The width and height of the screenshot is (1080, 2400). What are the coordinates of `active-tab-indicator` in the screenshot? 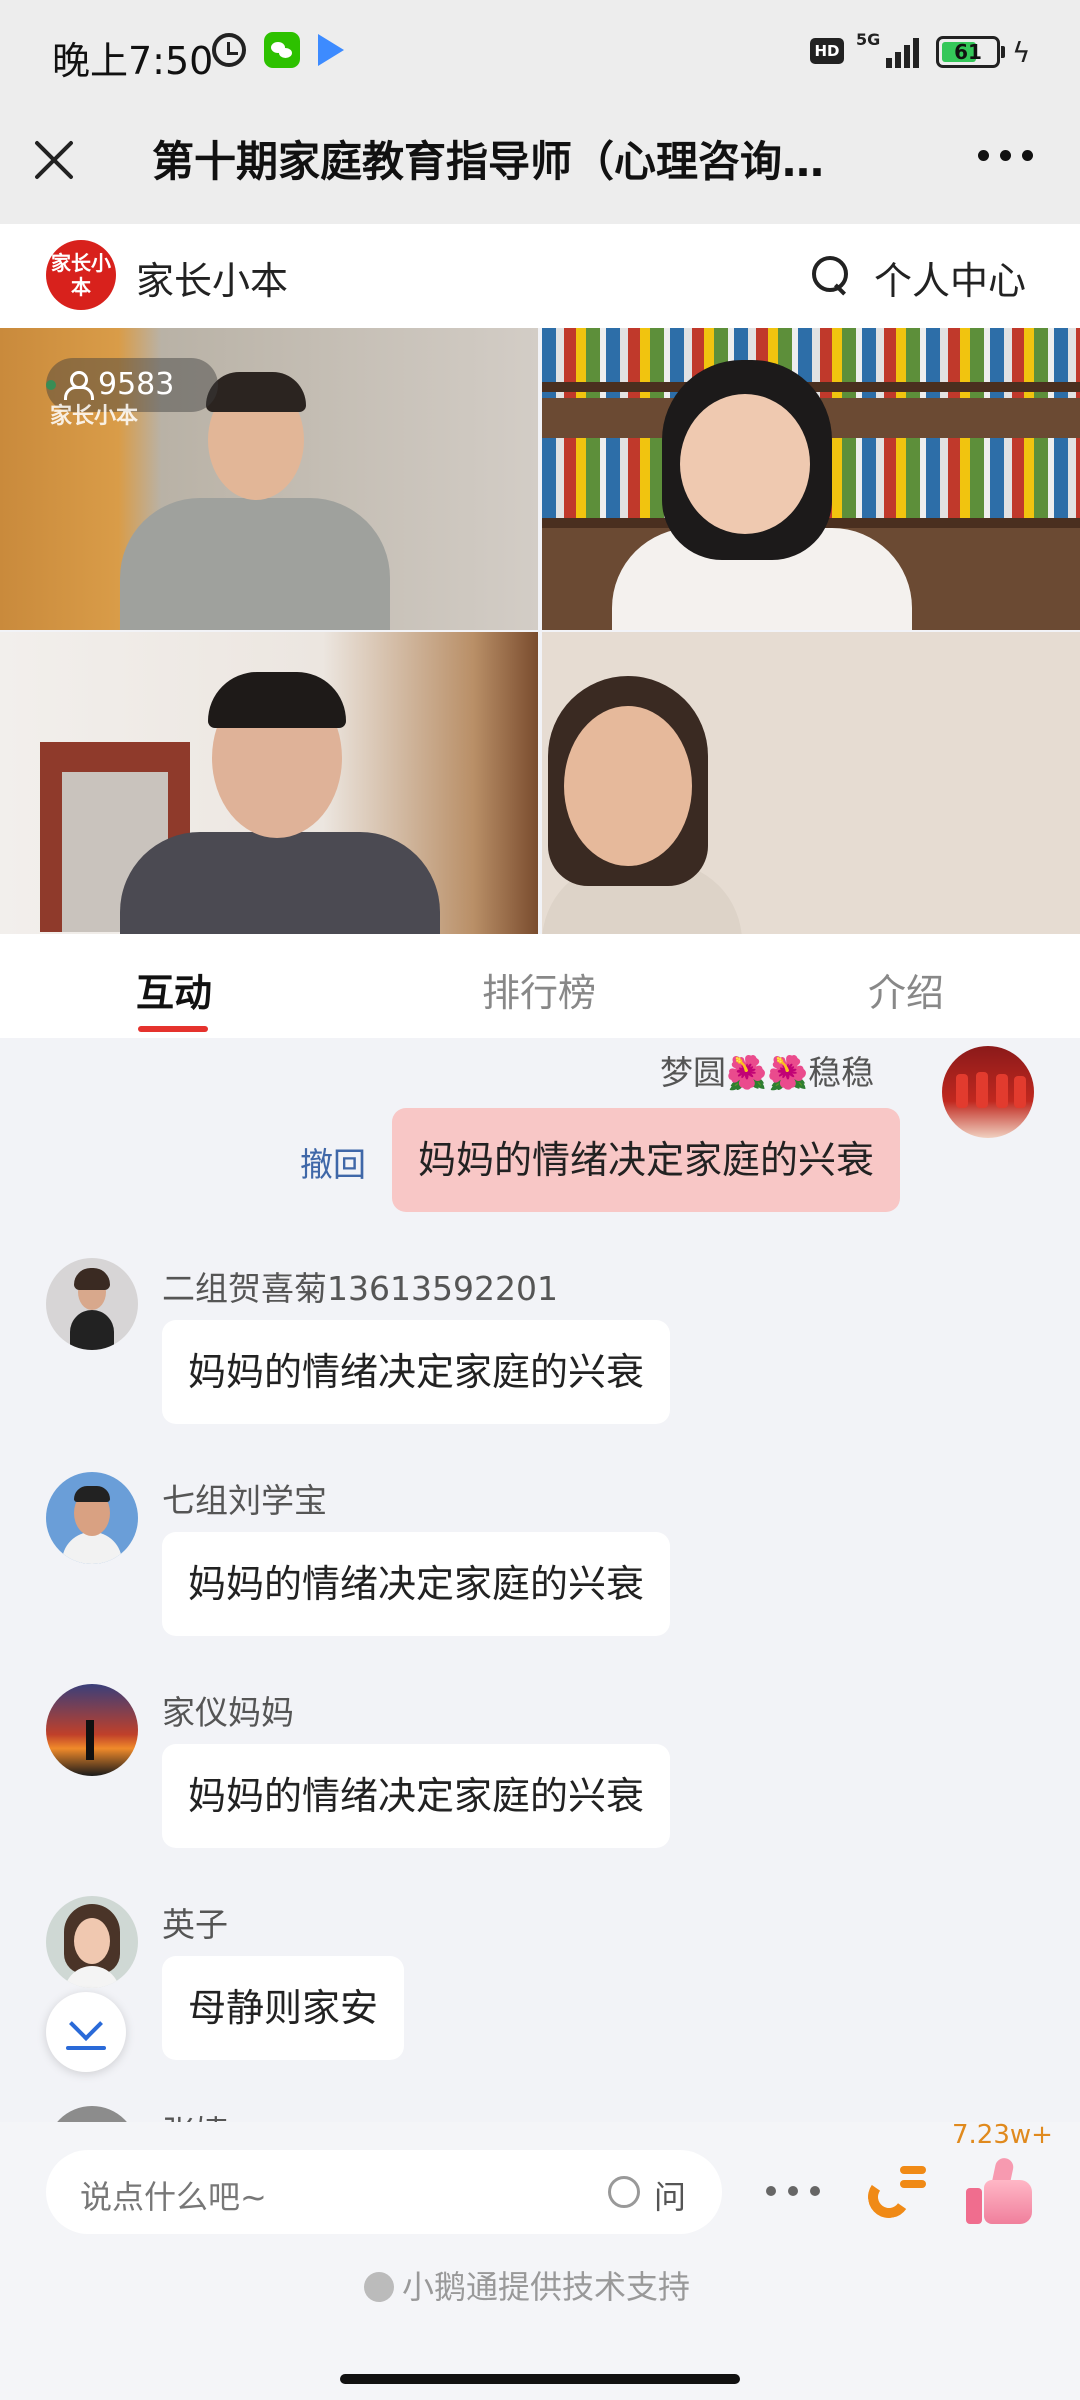 It's located at (173, 1029).